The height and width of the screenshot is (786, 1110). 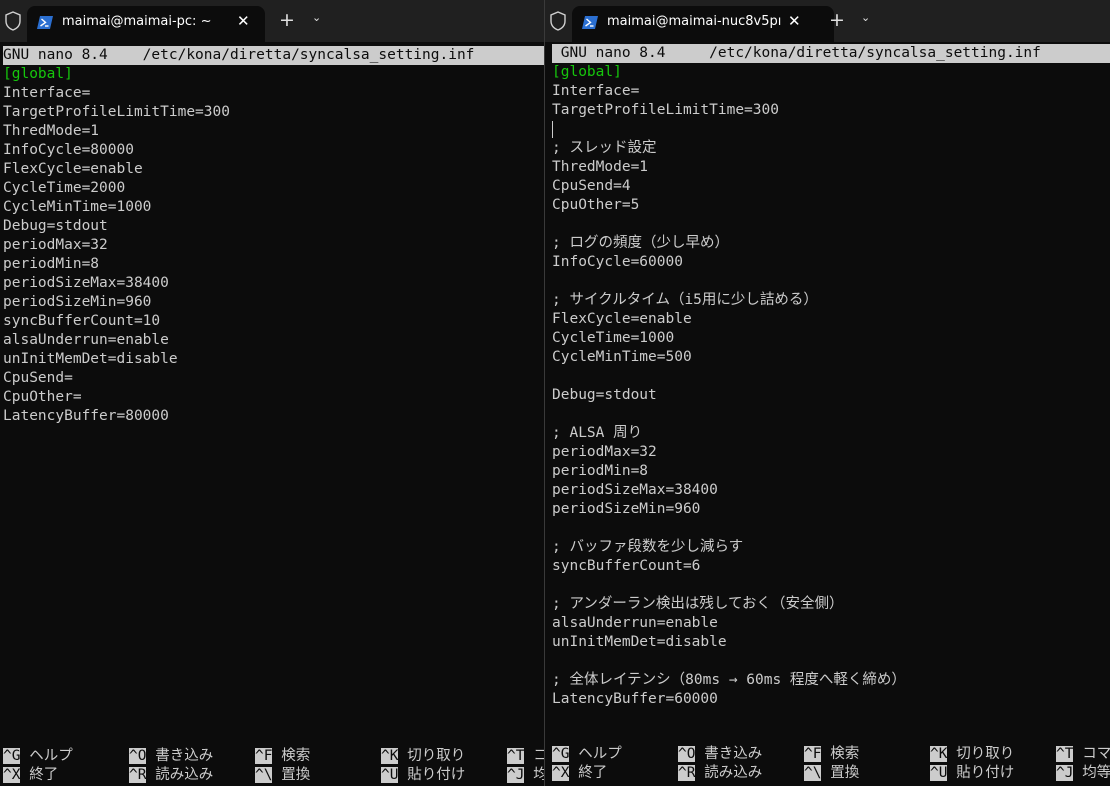 I want to click on shortcut-label: 終了, so click(x=588, y=773).